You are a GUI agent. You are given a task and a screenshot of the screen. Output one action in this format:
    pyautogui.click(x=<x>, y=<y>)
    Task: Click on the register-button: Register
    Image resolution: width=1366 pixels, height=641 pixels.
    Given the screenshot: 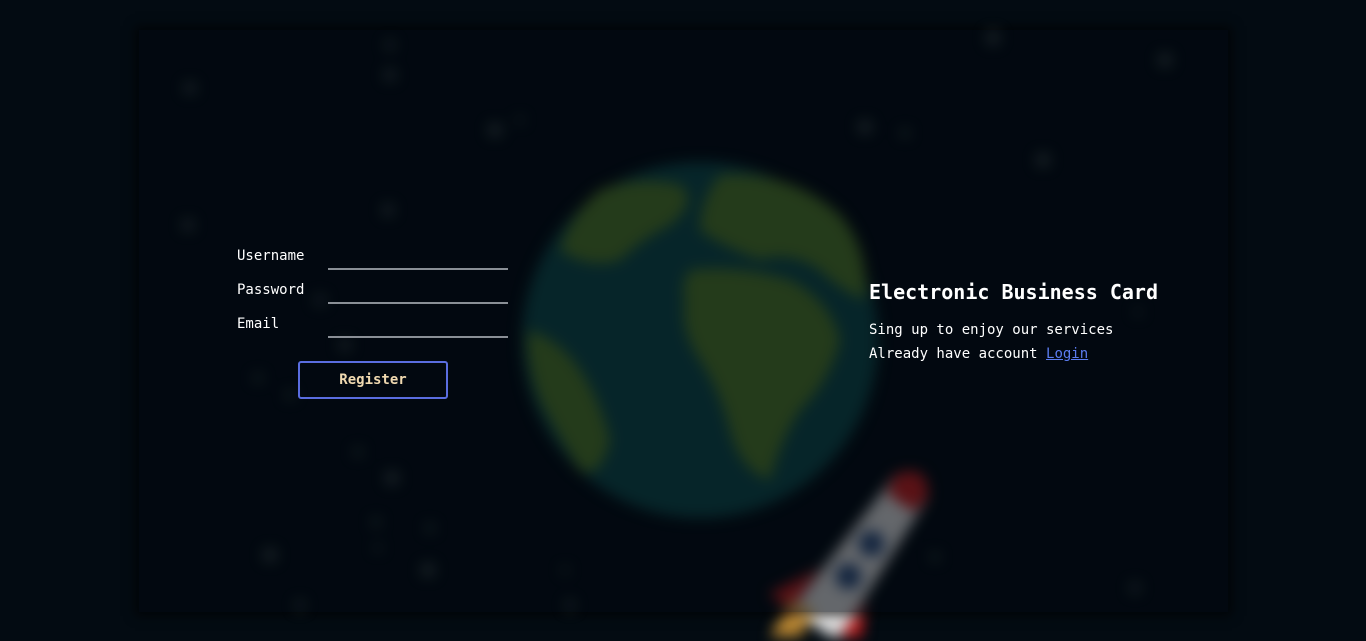 What is the action you would take?
    pyautogui.click(x=373, y=380)
    